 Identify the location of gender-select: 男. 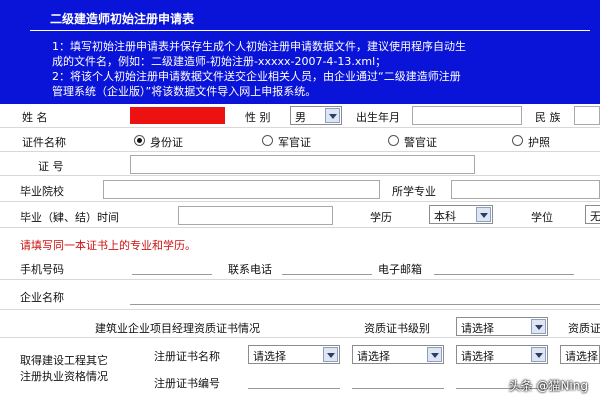
(316, 115).